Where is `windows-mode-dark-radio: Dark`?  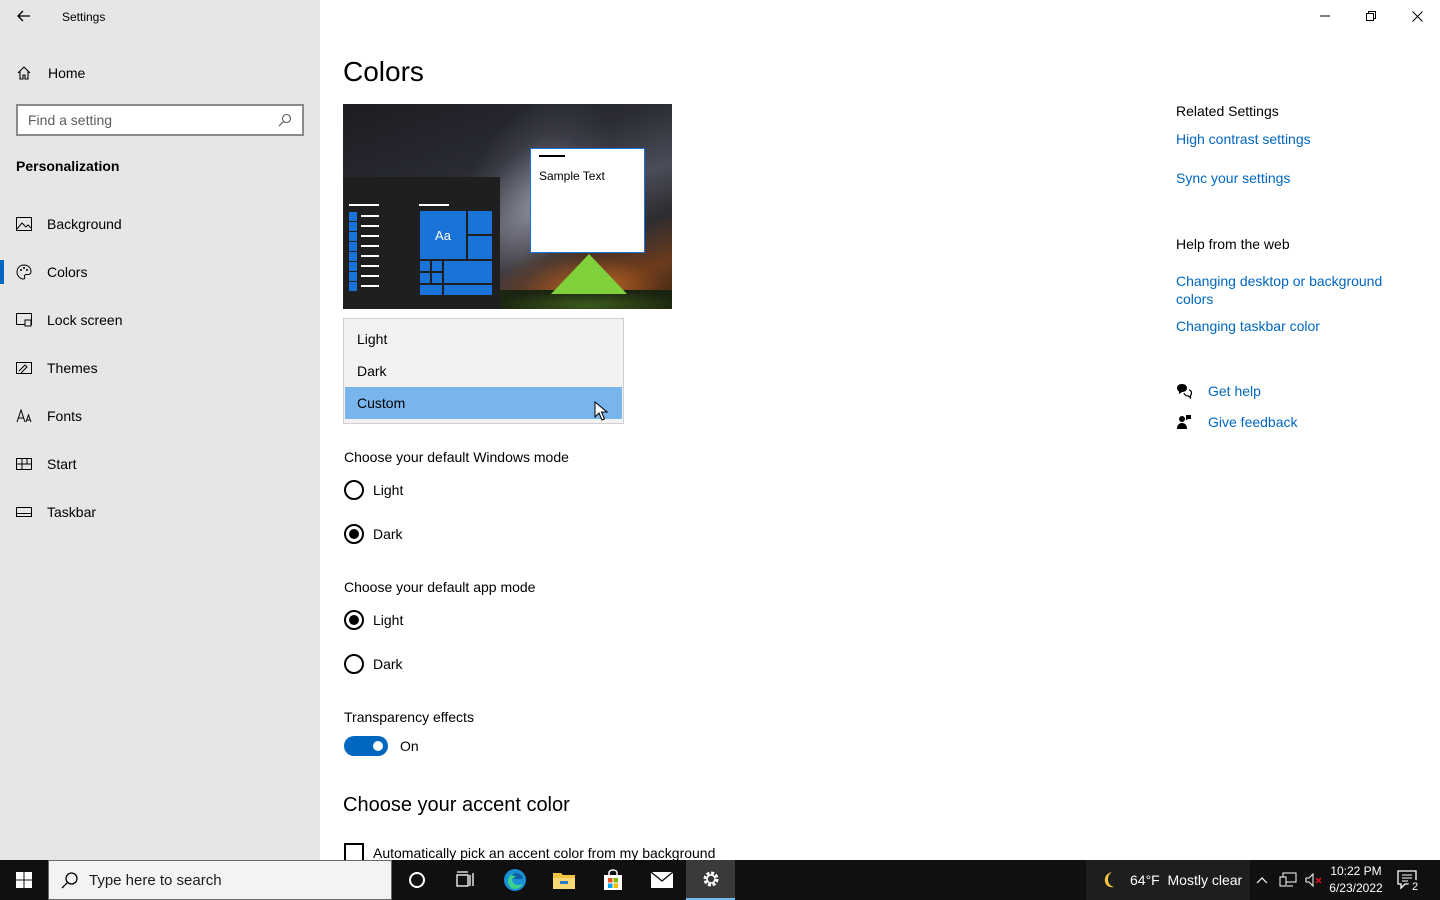 windows-mode-dark-radio: Dark is located at coordinates (373, 534).